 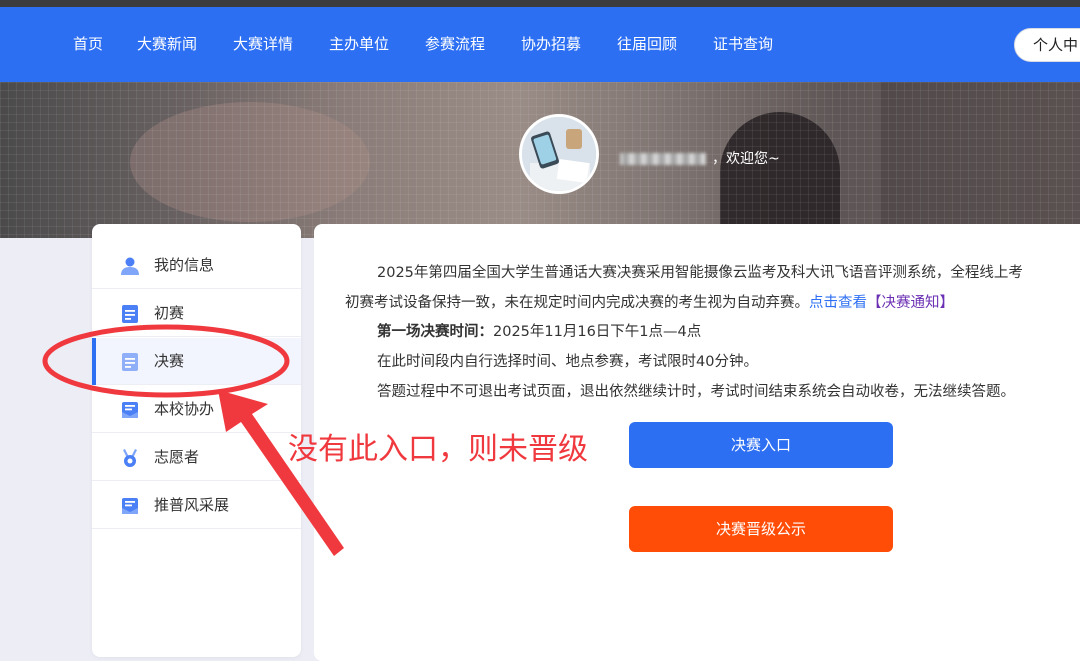 I want to click on nav-certificate: 证书查询, so click(x=743, y=44).